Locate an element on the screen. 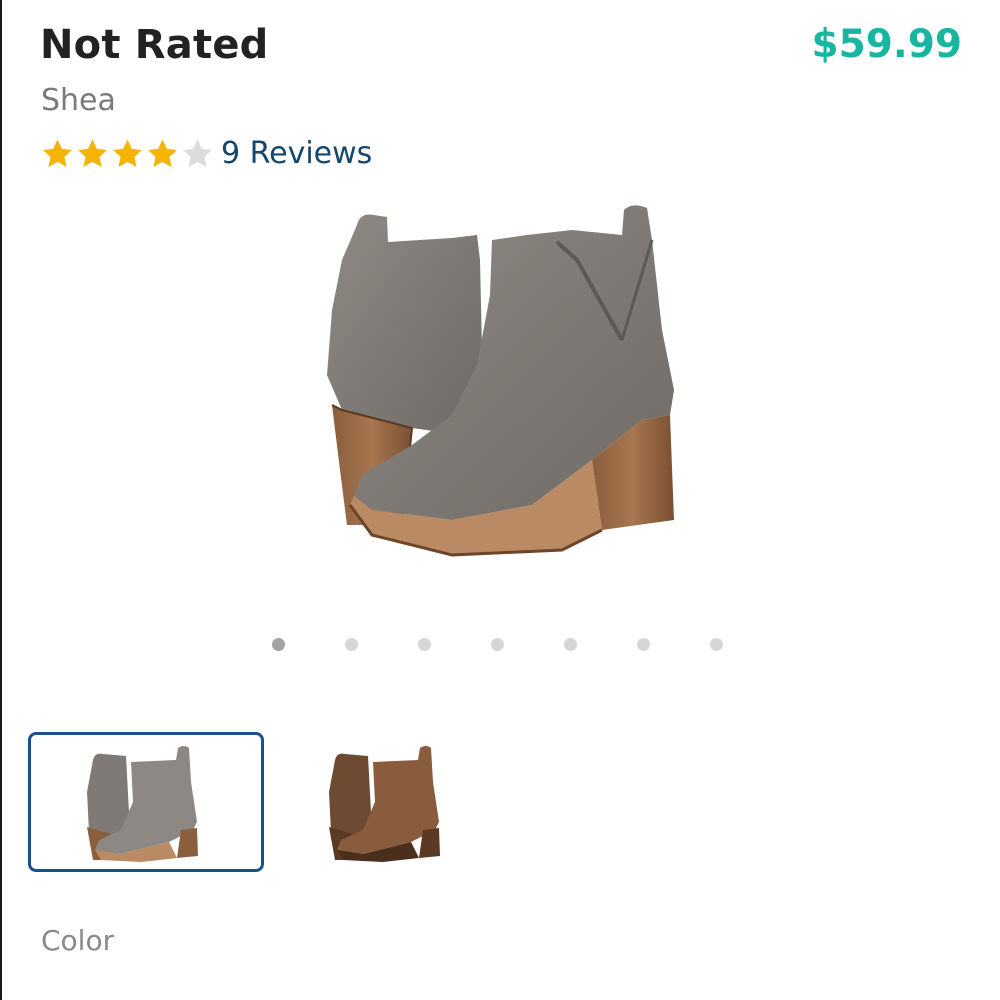 This screenshot has height=1000, width=1000. carousel-pagination is located at coordinates (497, 644).